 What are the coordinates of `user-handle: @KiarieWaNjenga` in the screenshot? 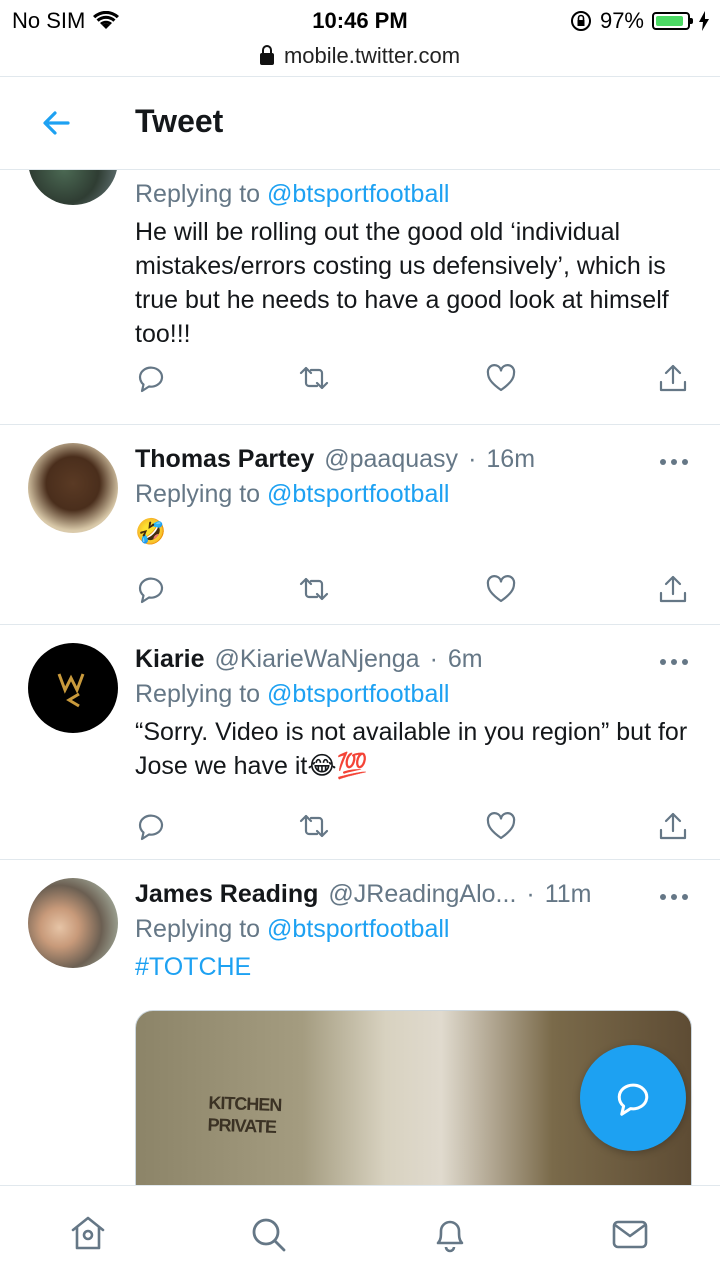 It's located at (316, 659).